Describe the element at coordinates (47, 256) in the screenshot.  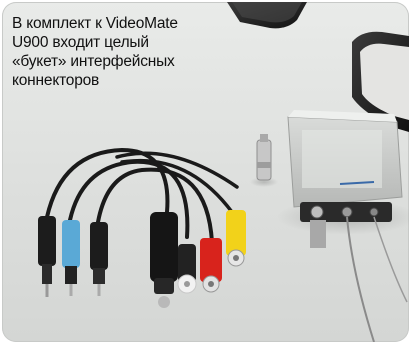
I see `plug-black-left` at that location.